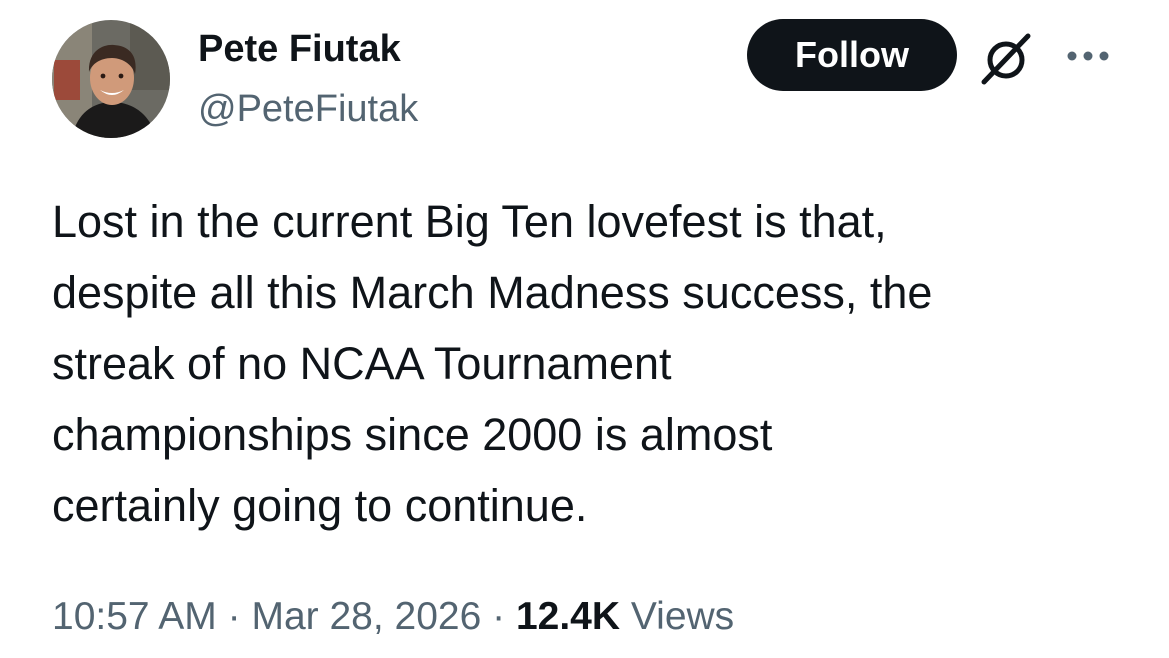 The height and width of the screenshot is (658, 1169). I want to click on tweet-meta: 10:57 AM · Mar 28, 2026 · 12.4K Views, so click(393, 617).